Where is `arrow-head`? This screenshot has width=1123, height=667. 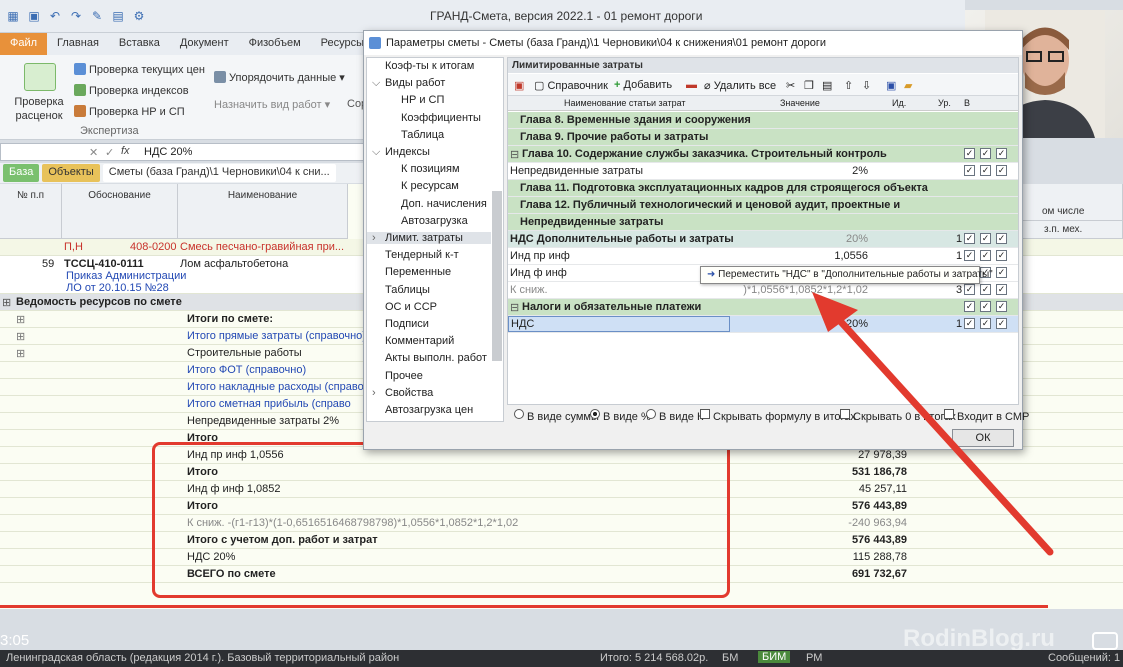
arrow-head is located at coordinates (835, 312).